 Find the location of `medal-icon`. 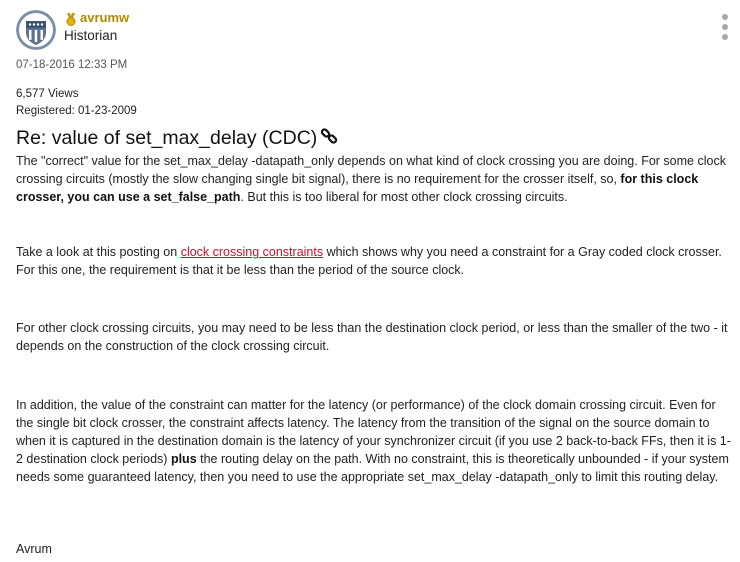

medal-icon is located at coordinates (71, 19).